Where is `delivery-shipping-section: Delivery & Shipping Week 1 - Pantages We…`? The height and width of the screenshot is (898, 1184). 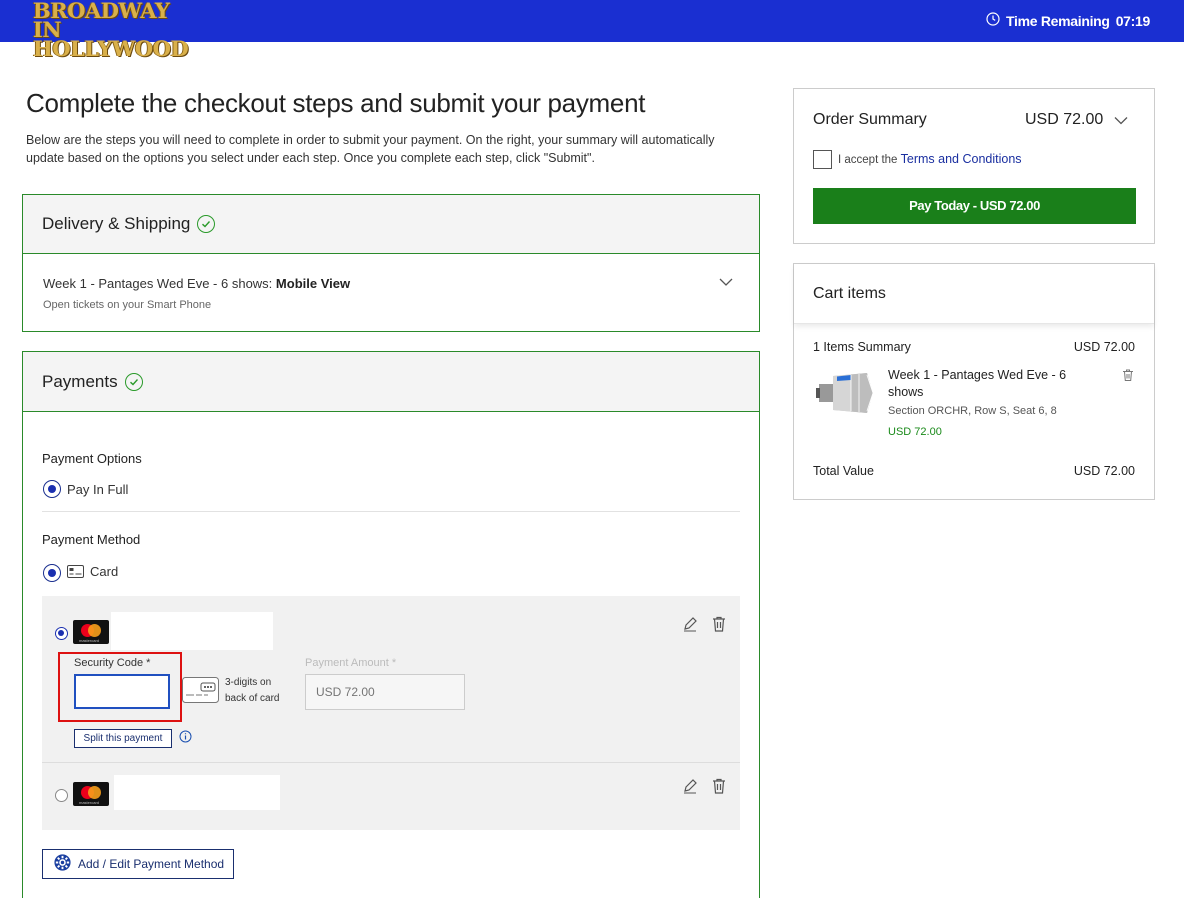 delivery-shipping-section: Delivery & Shipping Week 1 - Pantages We… is located at coordinates (391, 263).